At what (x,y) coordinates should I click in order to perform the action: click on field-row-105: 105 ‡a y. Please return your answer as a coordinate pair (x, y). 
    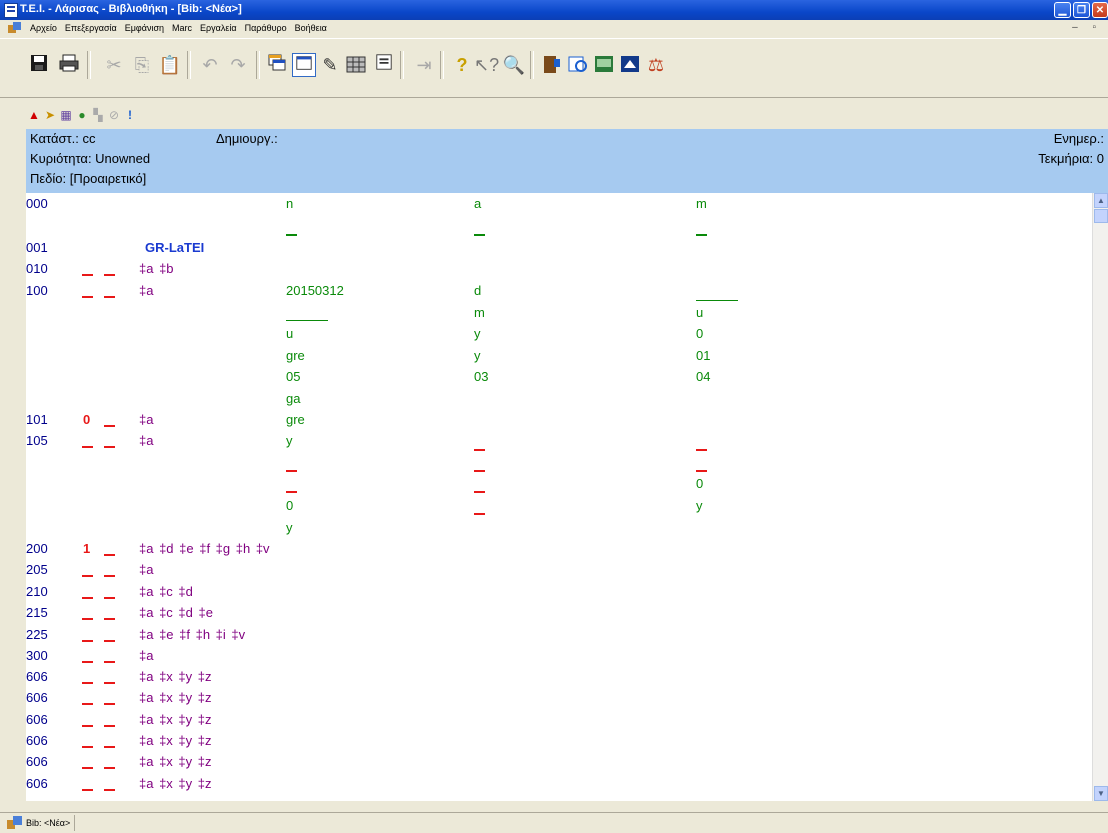
    Looking at the image, I should click on (556, 443).